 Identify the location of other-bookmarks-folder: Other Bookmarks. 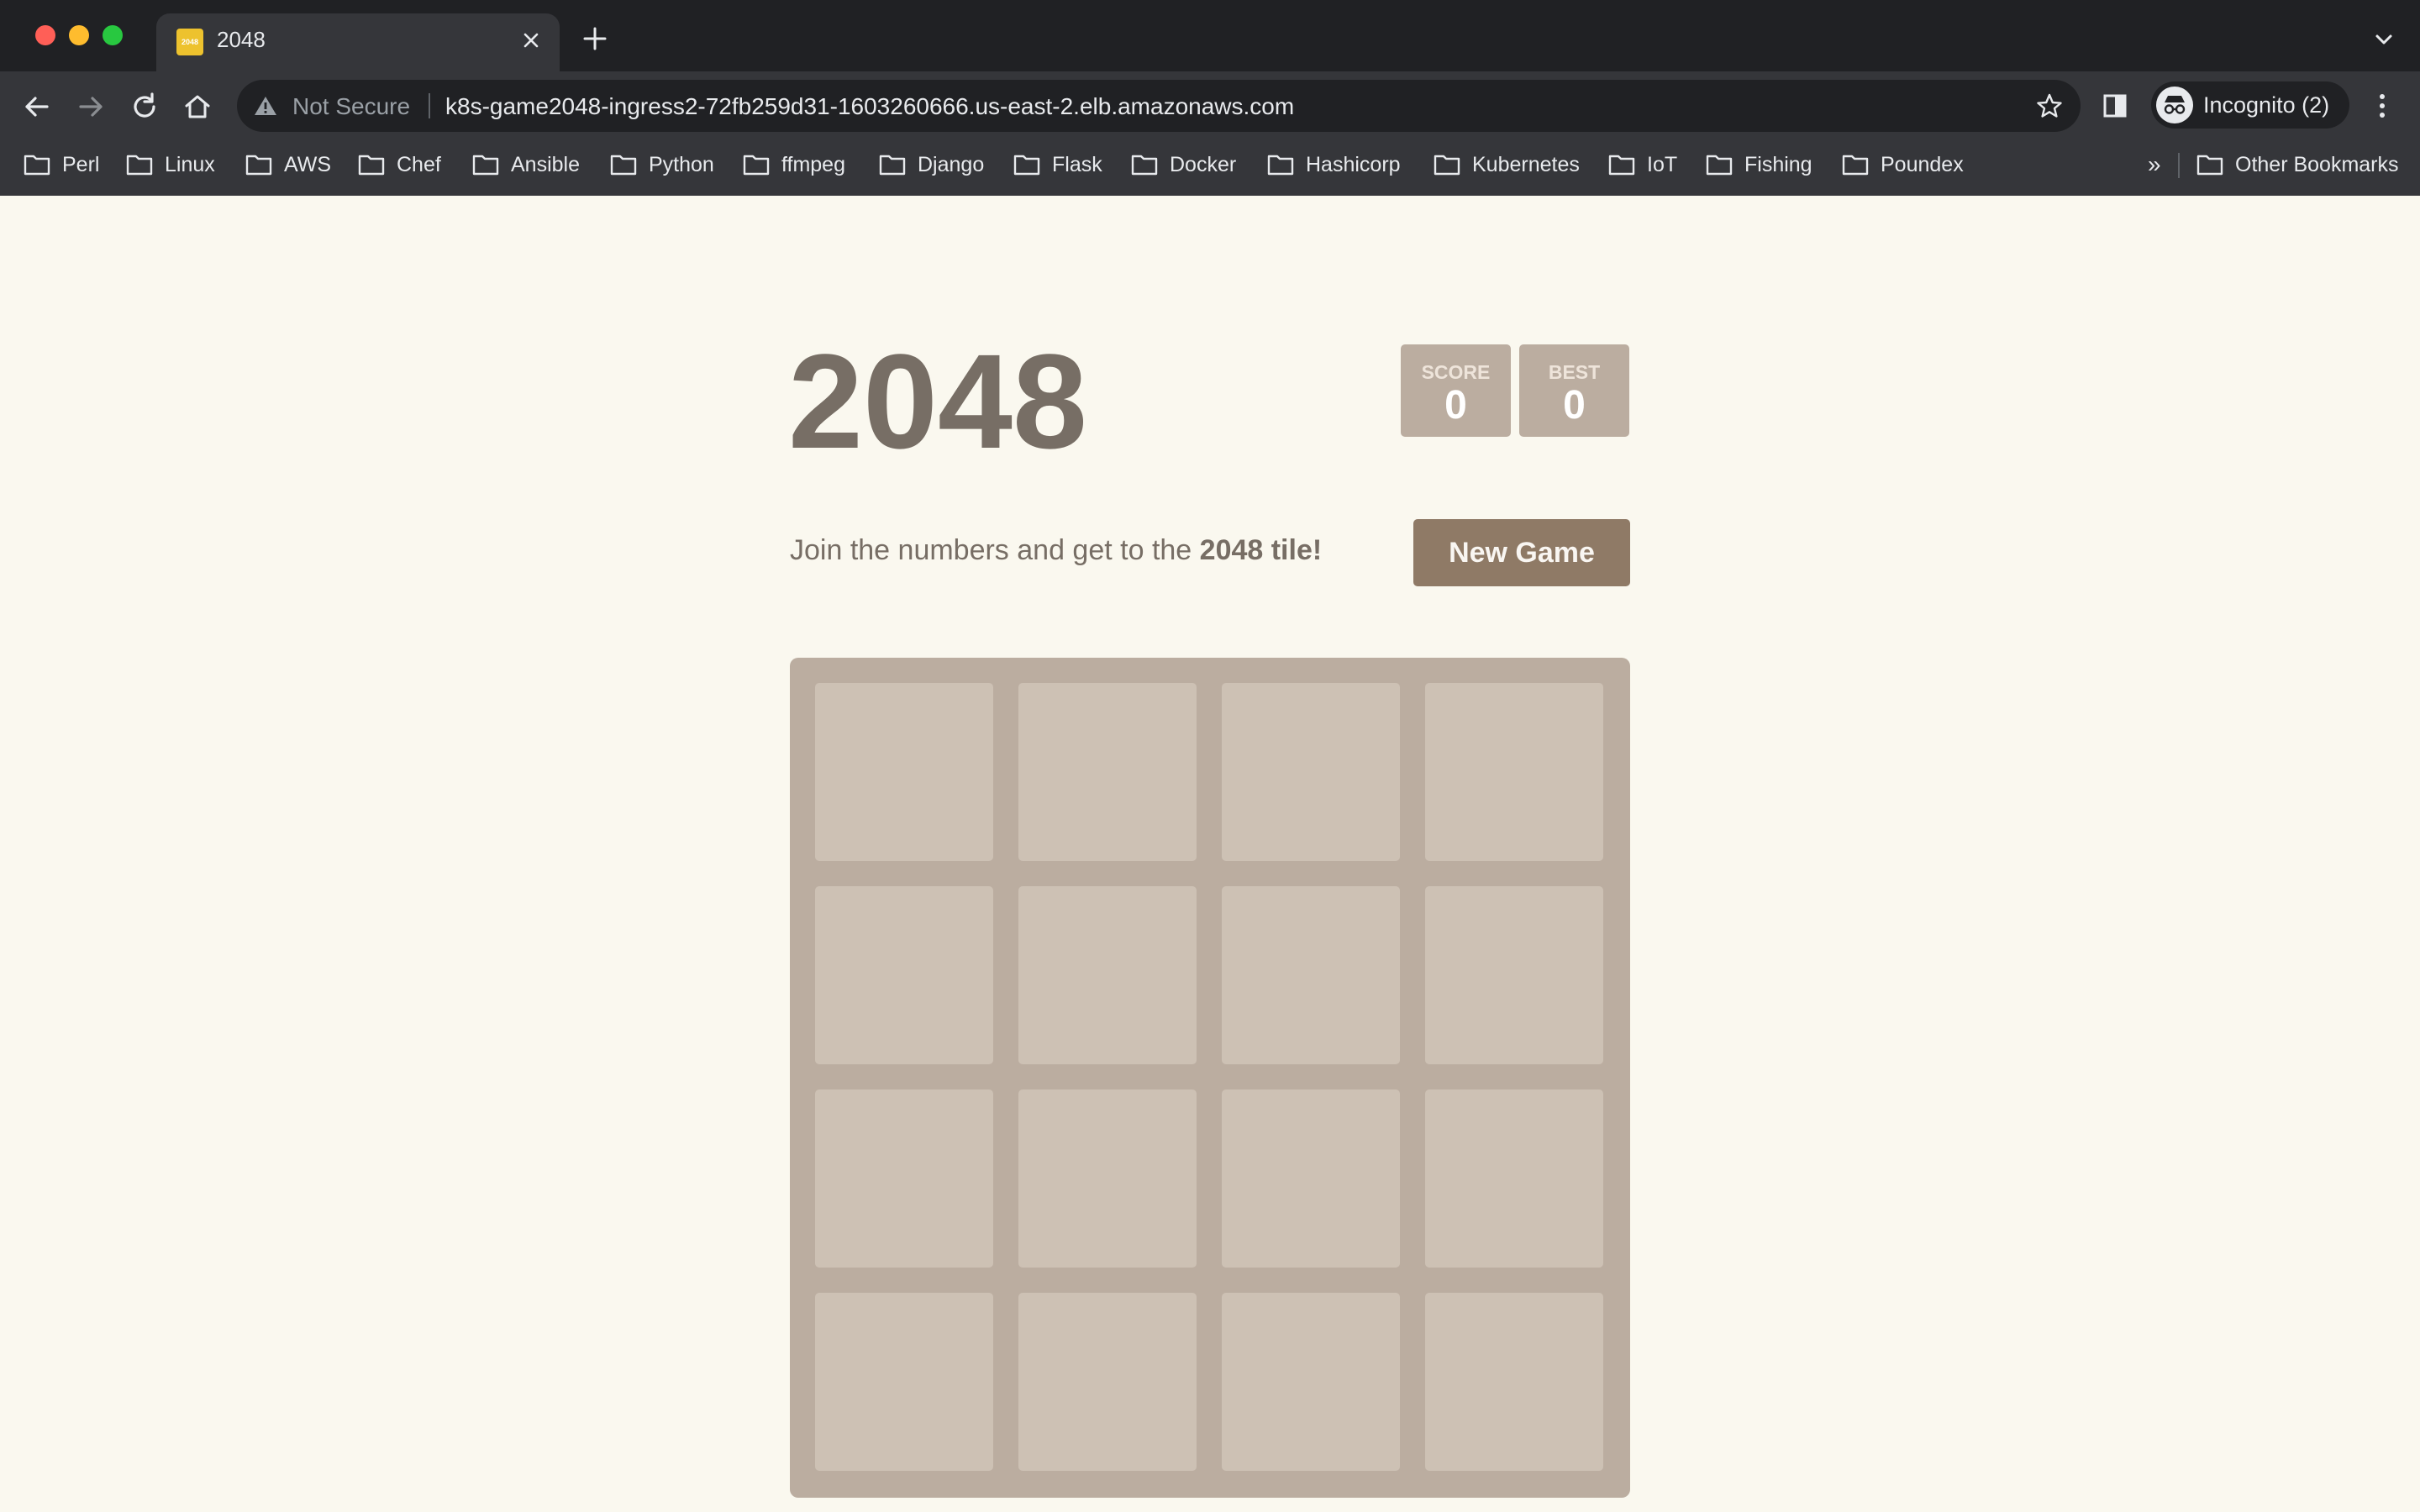
(2297, 164).